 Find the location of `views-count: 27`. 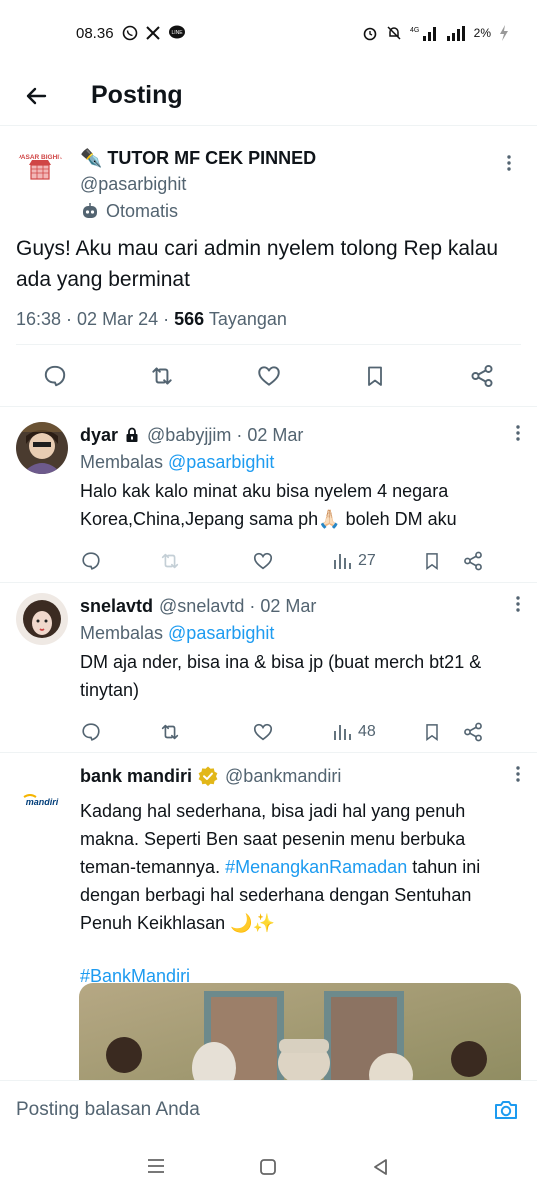

views-count: 27 is located at coordinates (367, 560).